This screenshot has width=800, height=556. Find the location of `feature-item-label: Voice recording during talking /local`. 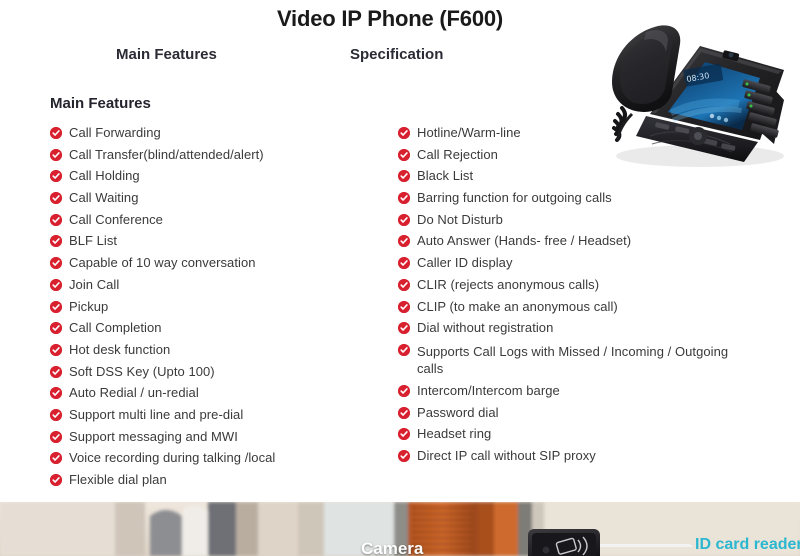

feature-item-label: Voice recording during talking /local is located at coordinates (172, 458).